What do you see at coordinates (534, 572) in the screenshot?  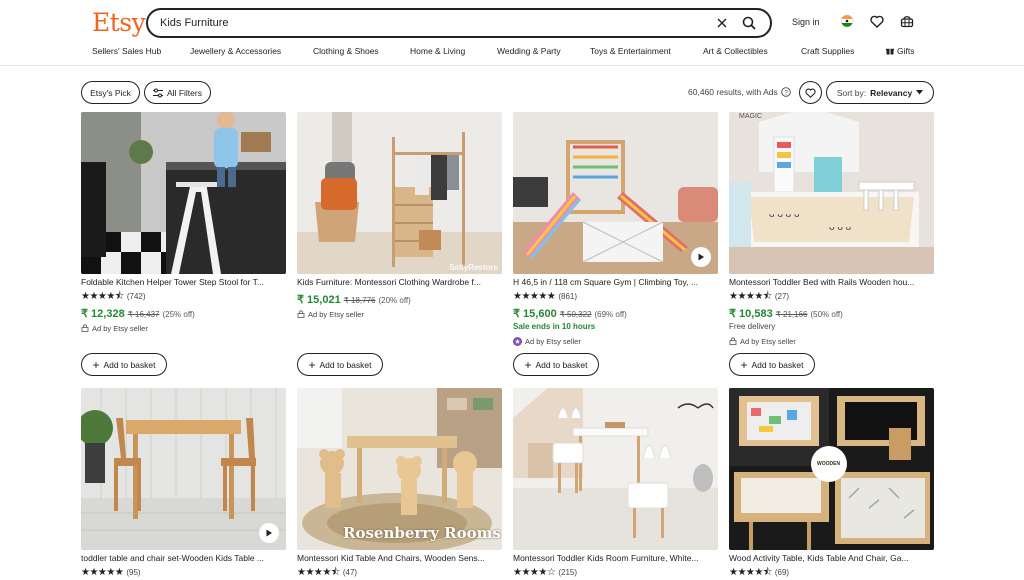 I see `rating-stars: ★★★★☆` at bounding box center [534, 572].